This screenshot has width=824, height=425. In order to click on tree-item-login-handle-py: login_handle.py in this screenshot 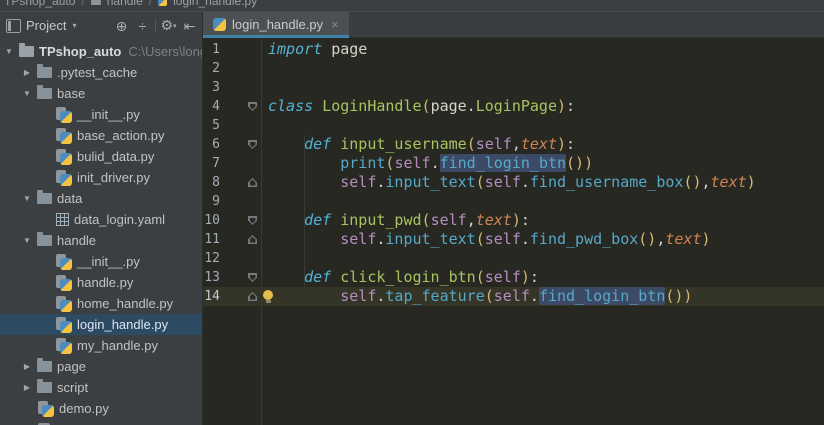, I will do `click(101, 324)`.